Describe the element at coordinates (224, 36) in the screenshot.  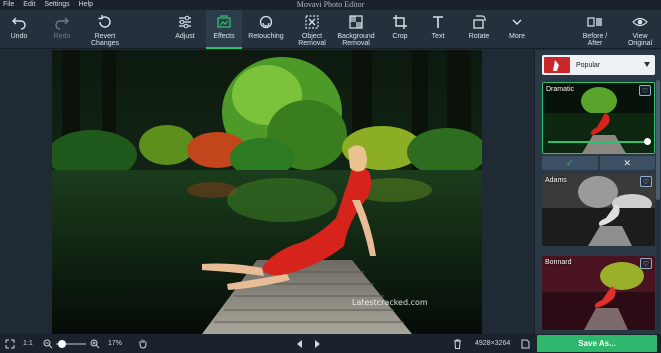
I see `effects-label: Effects` at that location.